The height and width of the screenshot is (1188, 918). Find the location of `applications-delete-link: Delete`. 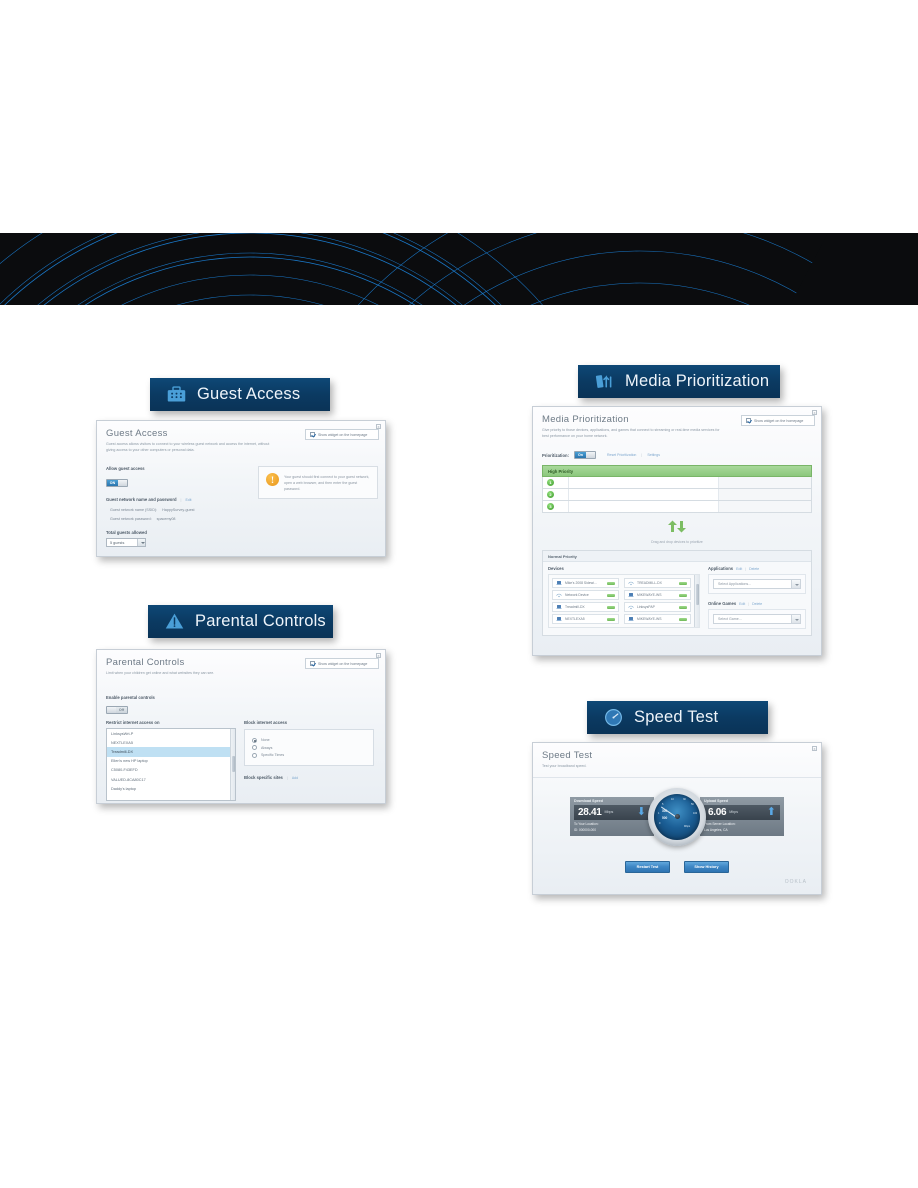

applications-delete-link: Delete is located at coordinates (754, 569).